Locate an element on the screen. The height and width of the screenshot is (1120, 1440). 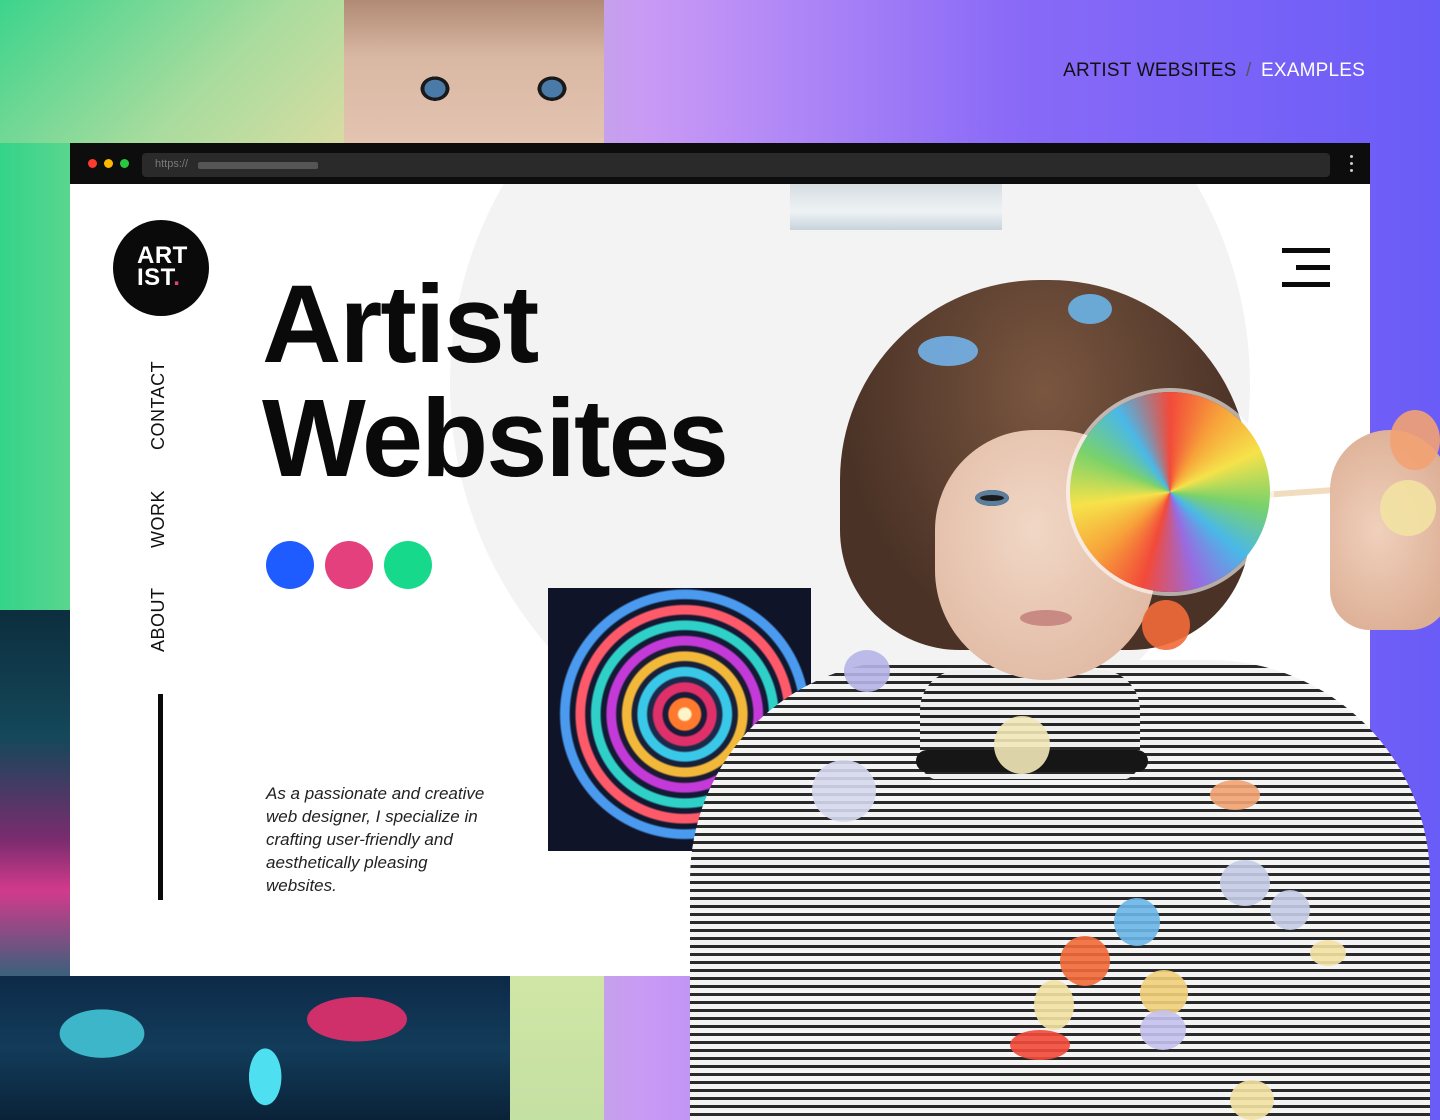
color-swatch-pink is located at coordinates (349, 565).